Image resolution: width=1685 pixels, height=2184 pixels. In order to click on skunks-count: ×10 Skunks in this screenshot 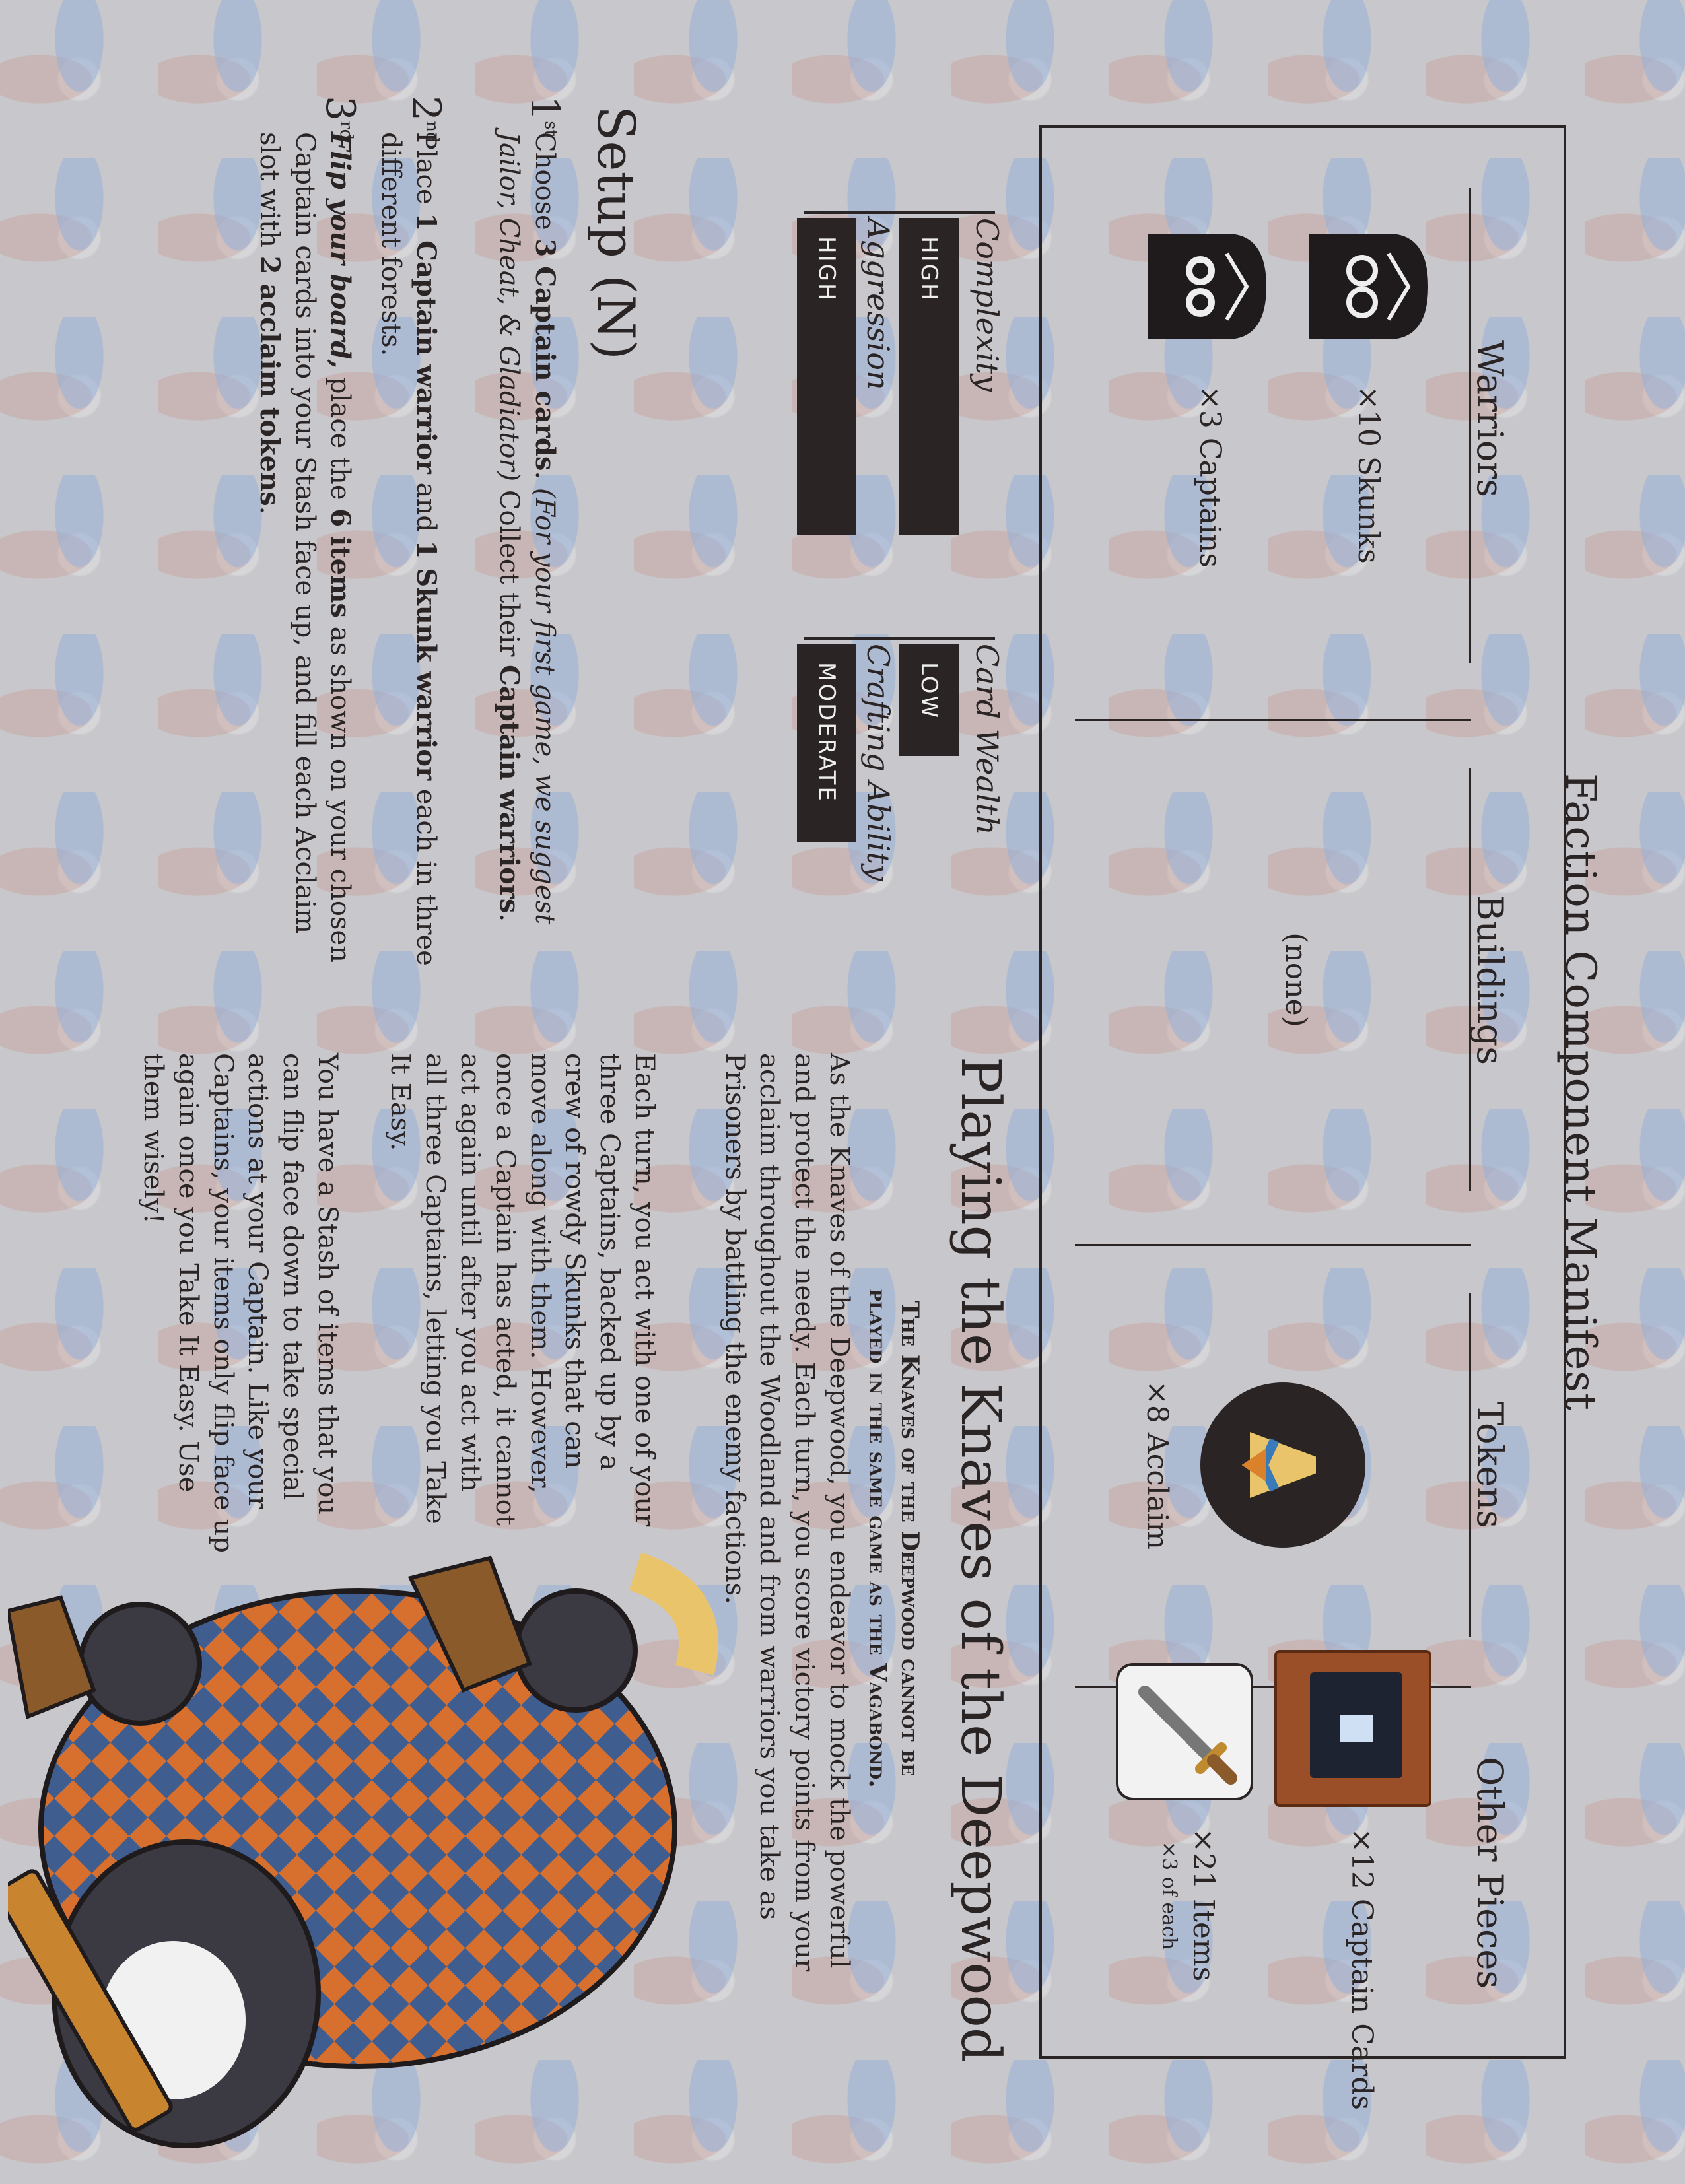, I will do `click(1368, 475)`.